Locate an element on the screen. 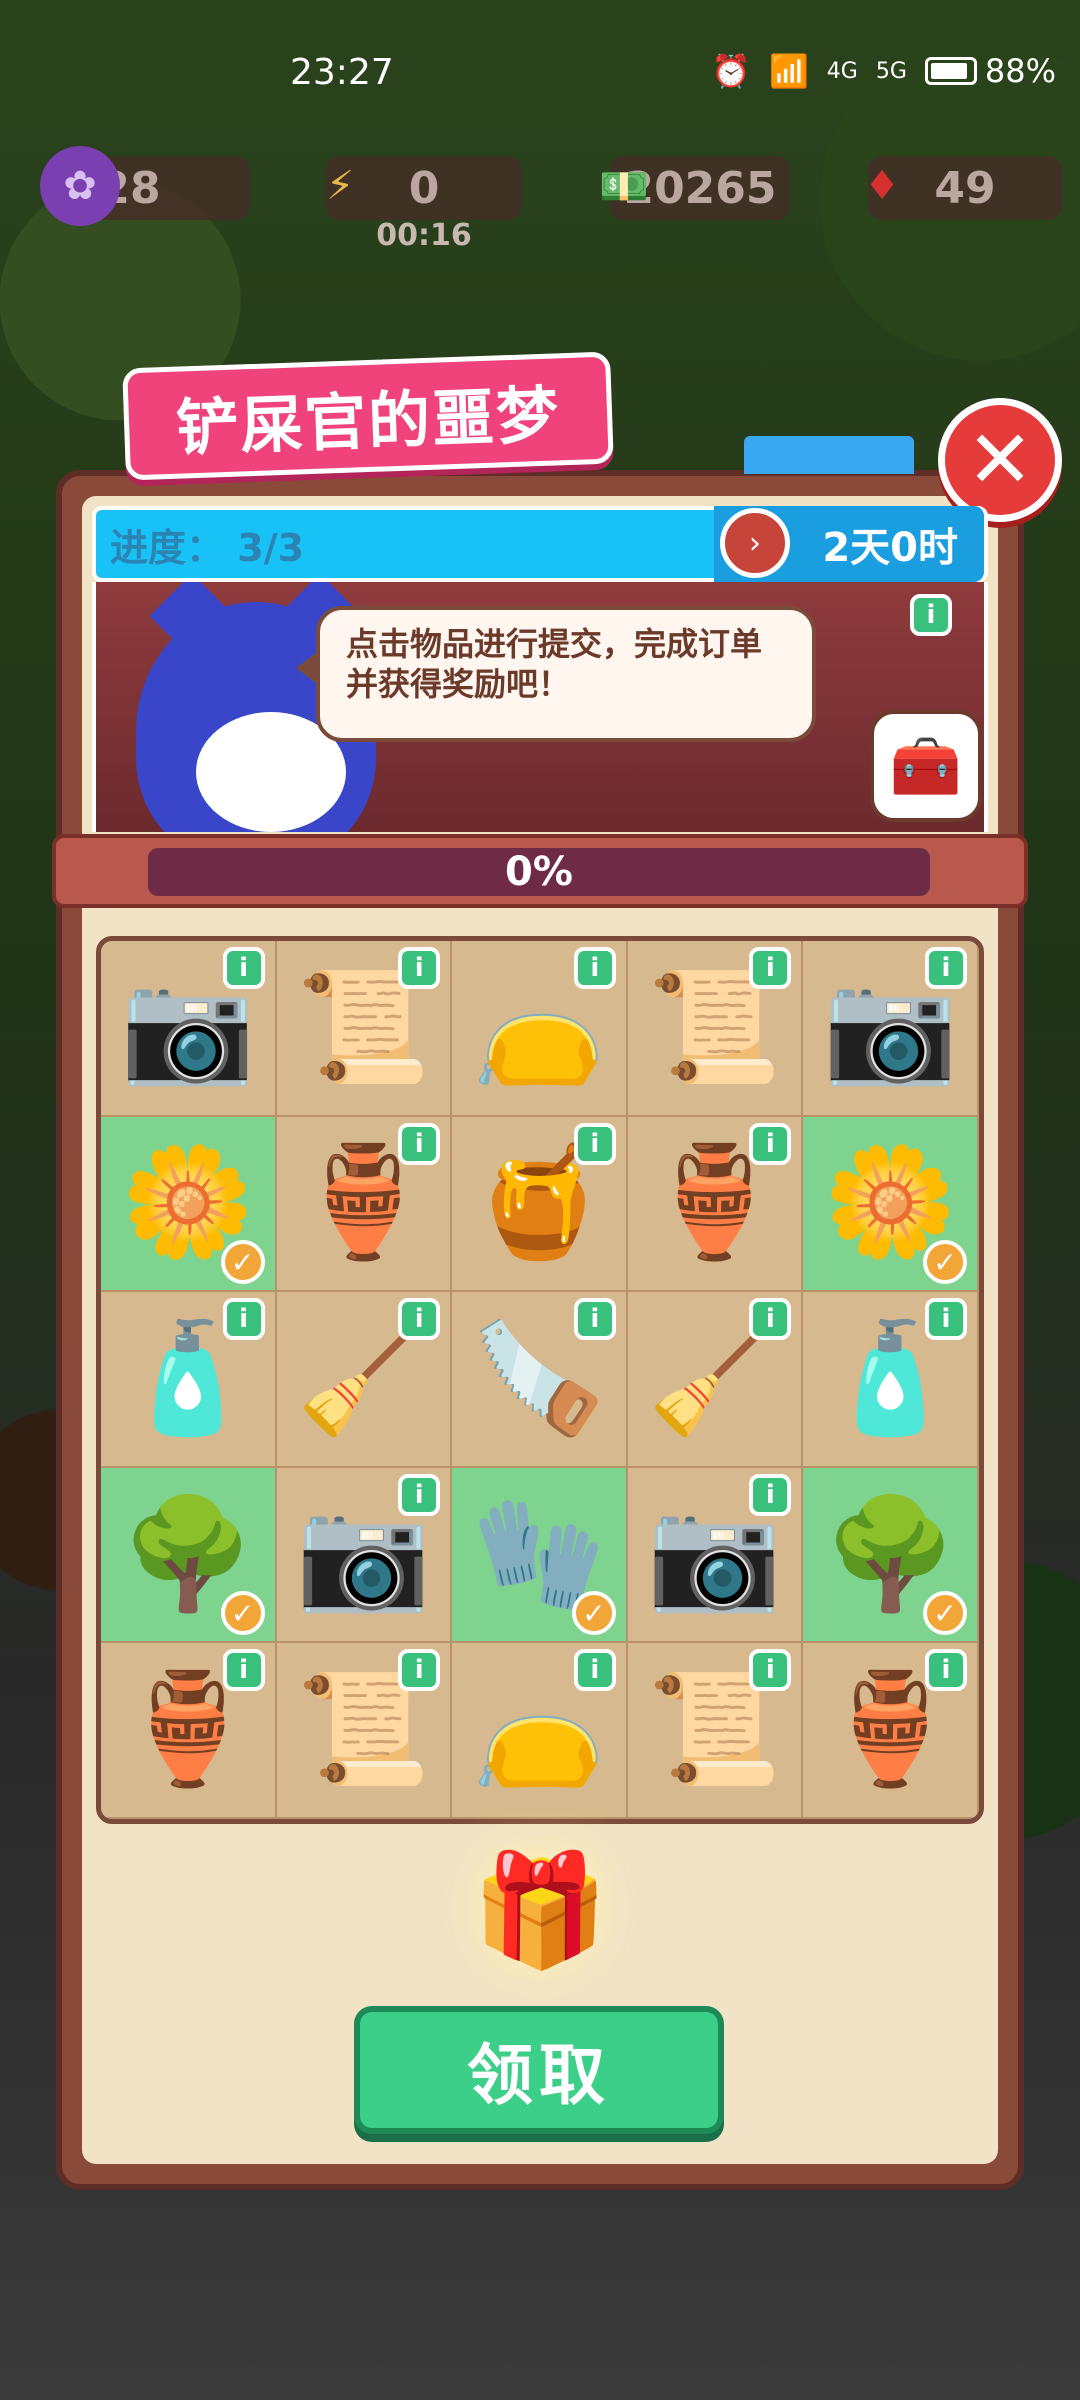  alarm-icon: ⏰ is located at coordinates (731, 71).